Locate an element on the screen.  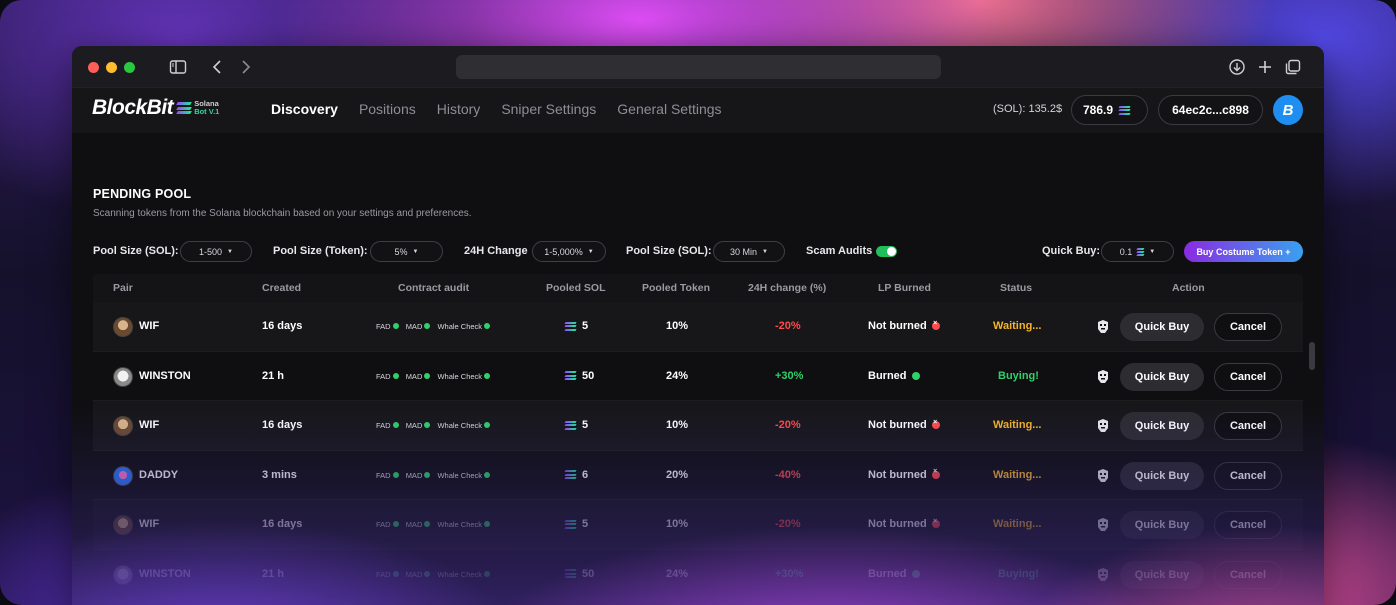
x-icon is located at coordinates (935, 523).